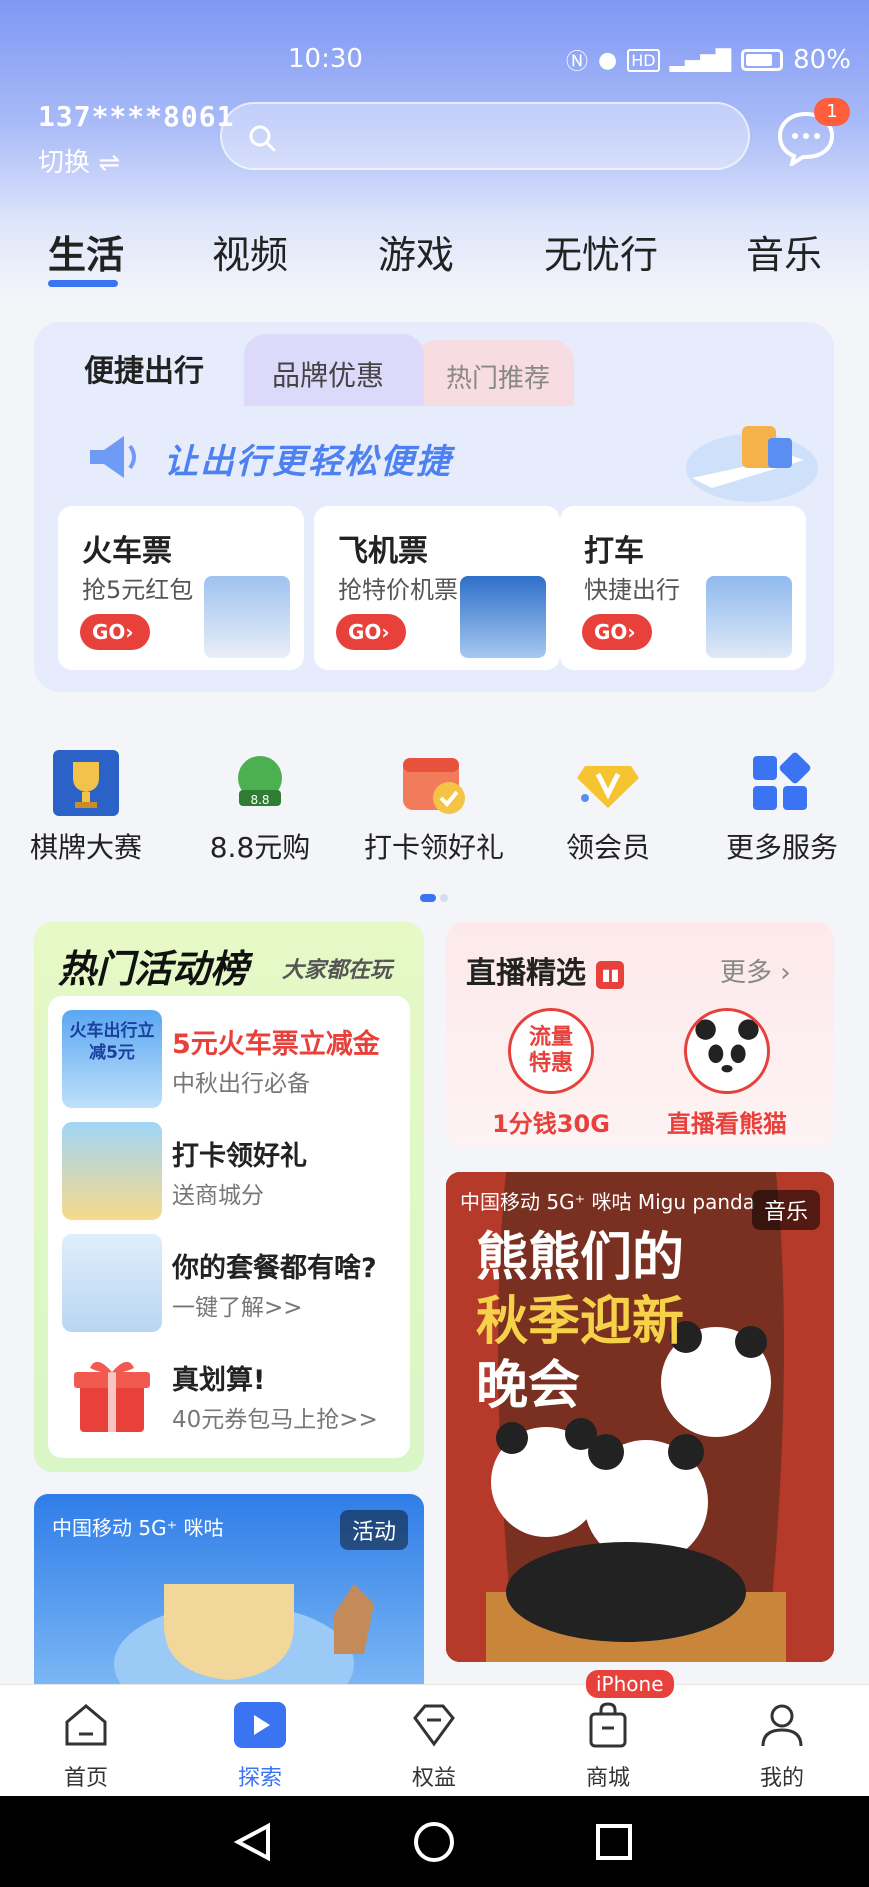 The height and width of the screenshot is (1887, 869). What do you see at coordinates (434, 898) in the screenshot?
I see `page-indicator` at bounding box center [434, 898].